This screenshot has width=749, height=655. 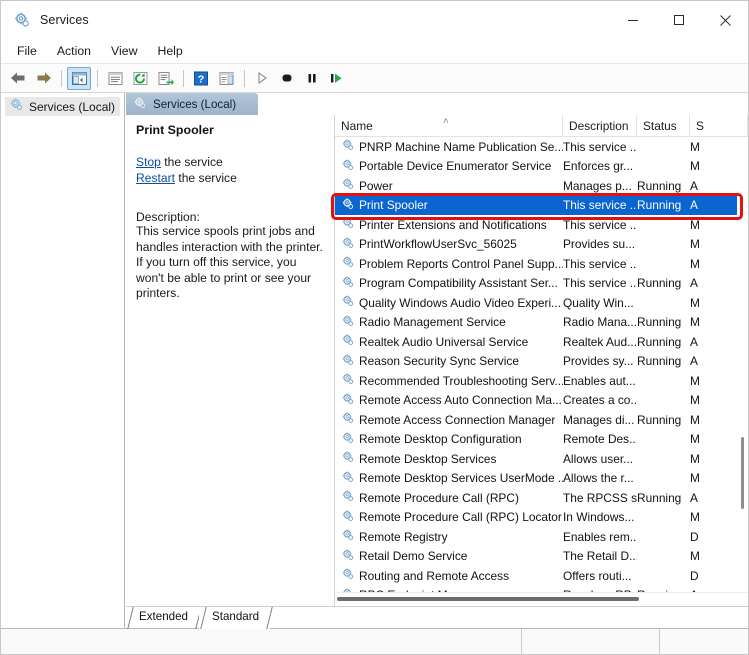 What do you see at coordinates (162, 618) in the screenshot?
I see `tab-extended: Extended` at bounding box center [162, 618].